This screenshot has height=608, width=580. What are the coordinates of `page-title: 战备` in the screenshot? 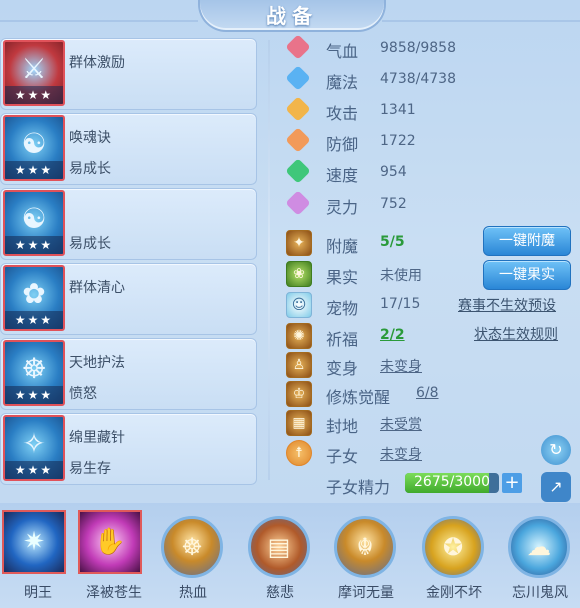 It's located at (292, 16).